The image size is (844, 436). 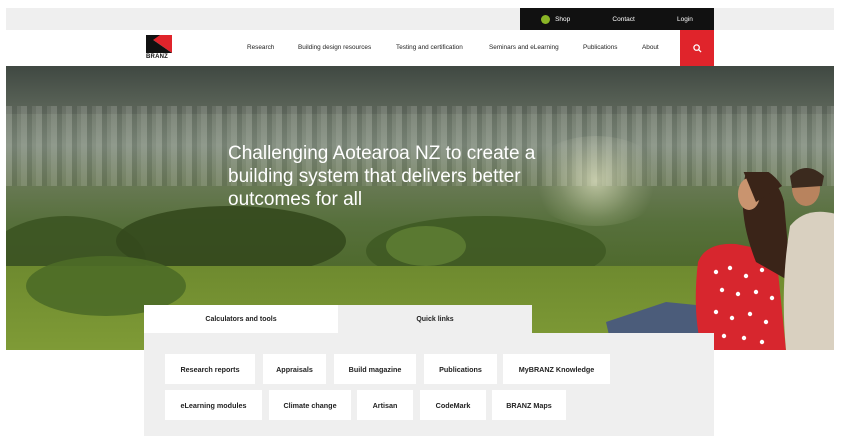 I want to click on nav-about: About, so click(x=650, y=47).